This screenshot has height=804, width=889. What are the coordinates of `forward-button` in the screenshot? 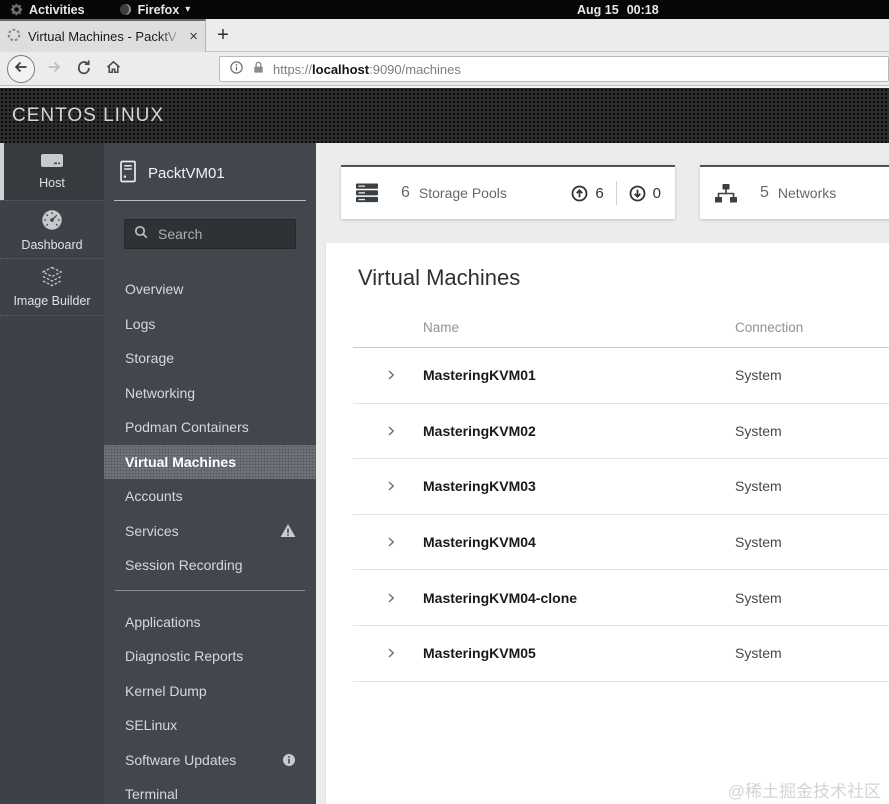 It's located at (54, 69).